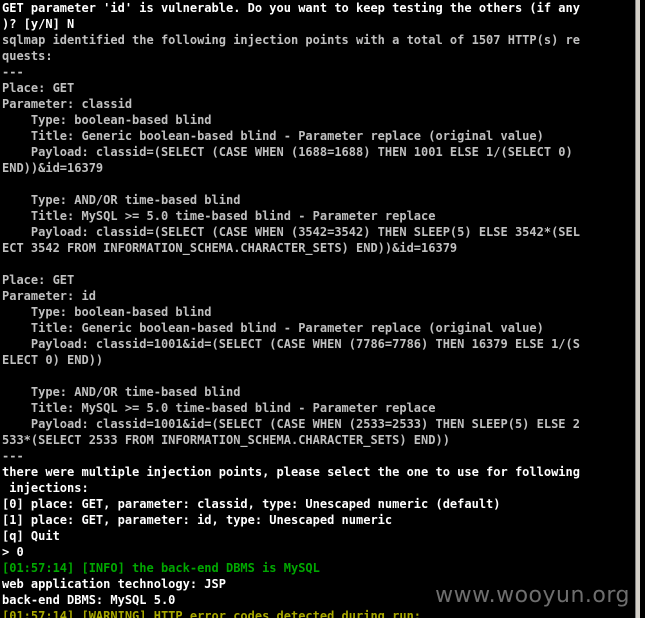  Describe the element at coordinates (27, 56) in the screenshot. I see `terminal-line: quests:` at that location.